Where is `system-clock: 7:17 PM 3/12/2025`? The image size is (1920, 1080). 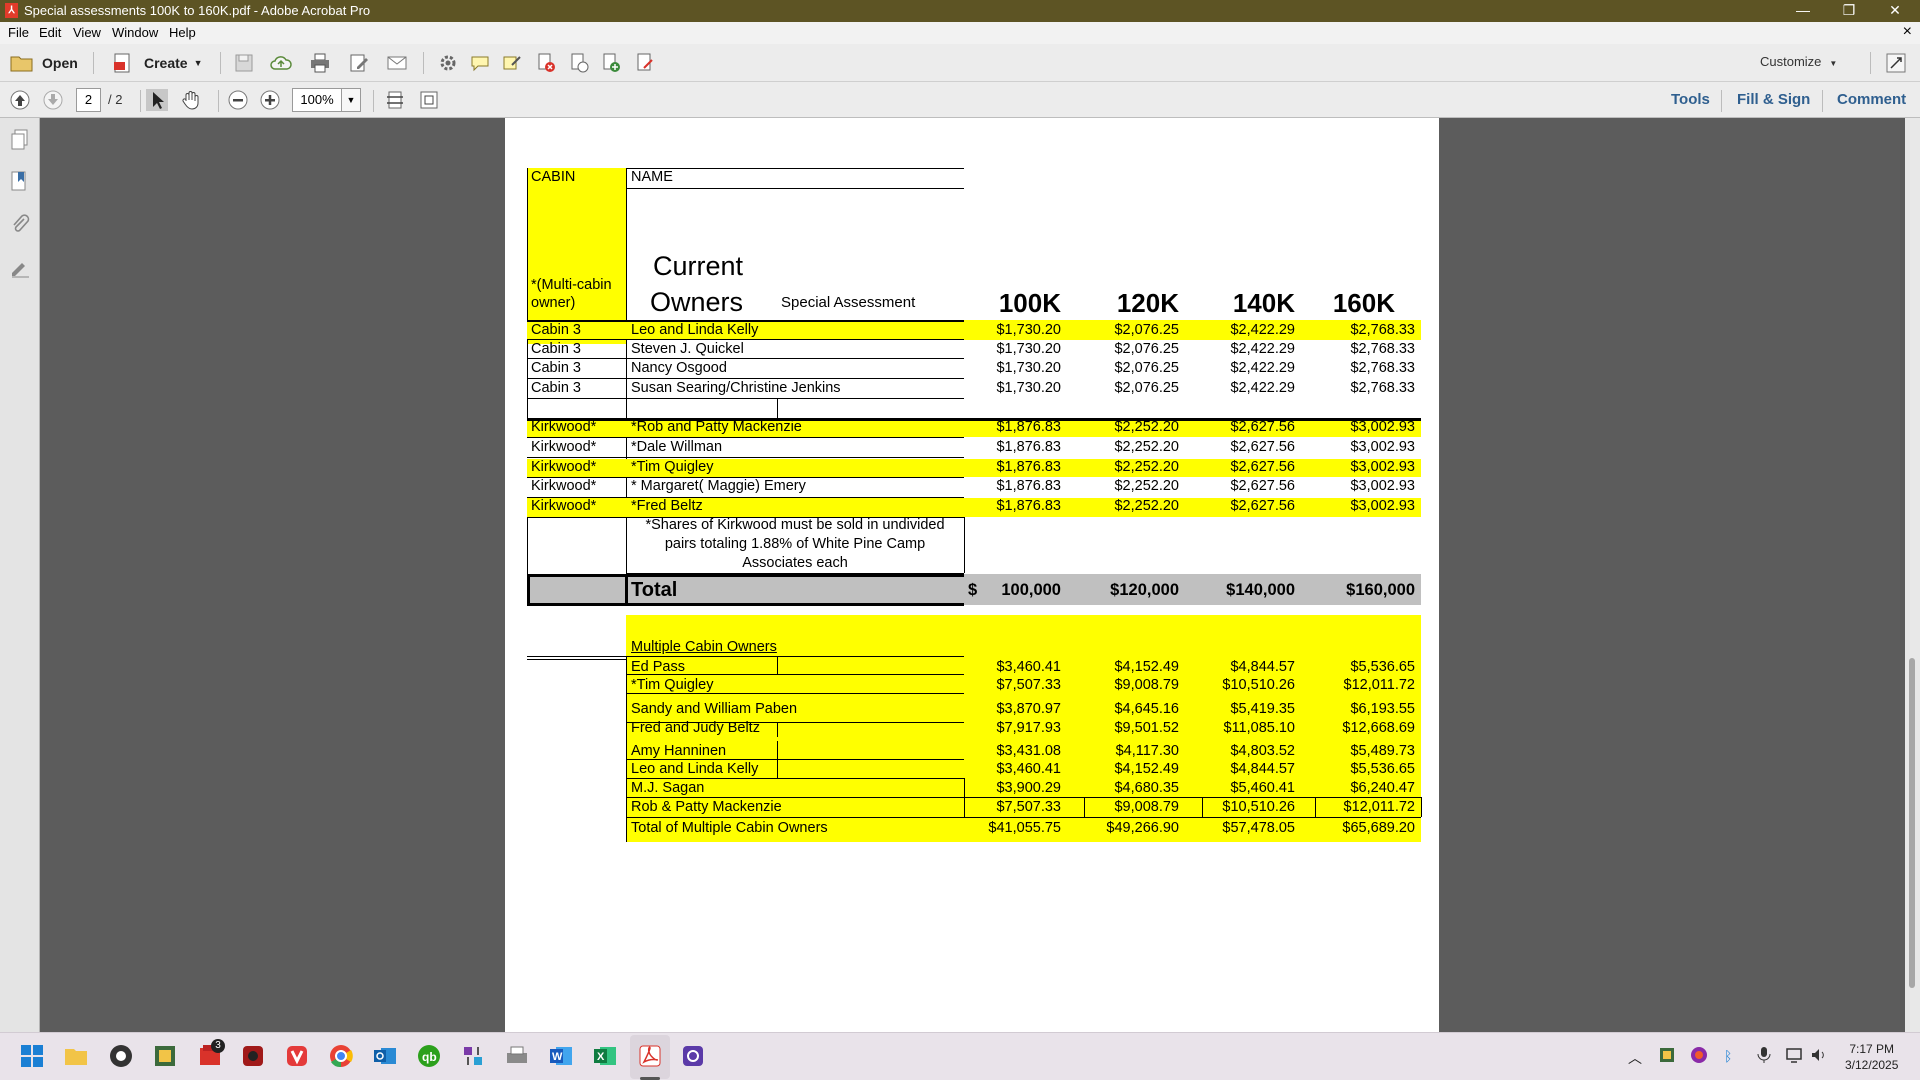
system-clock: 7:17 PM 3/12/2025 is located at coordinates (1871, 1057).